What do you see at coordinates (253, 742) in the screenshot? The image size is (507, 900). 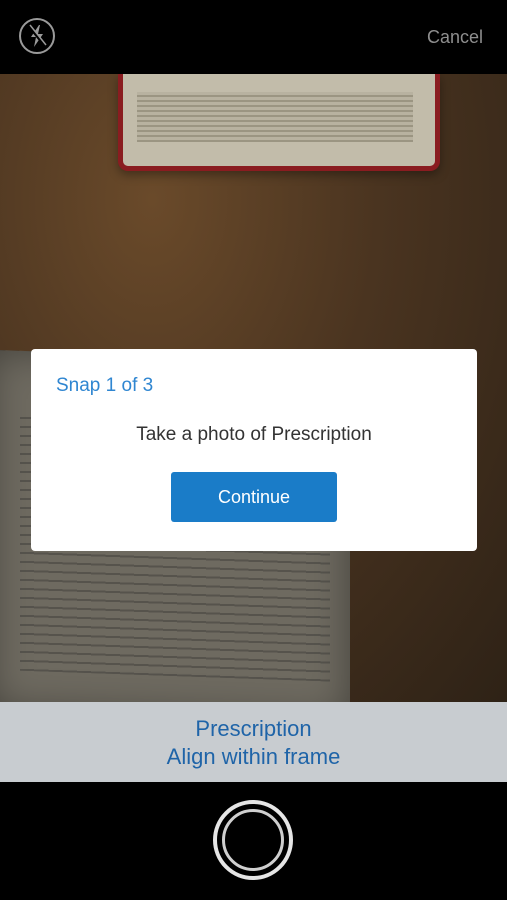 I see `instruction-banner: Prescription Align within frame` at bounding box center [253, 742].